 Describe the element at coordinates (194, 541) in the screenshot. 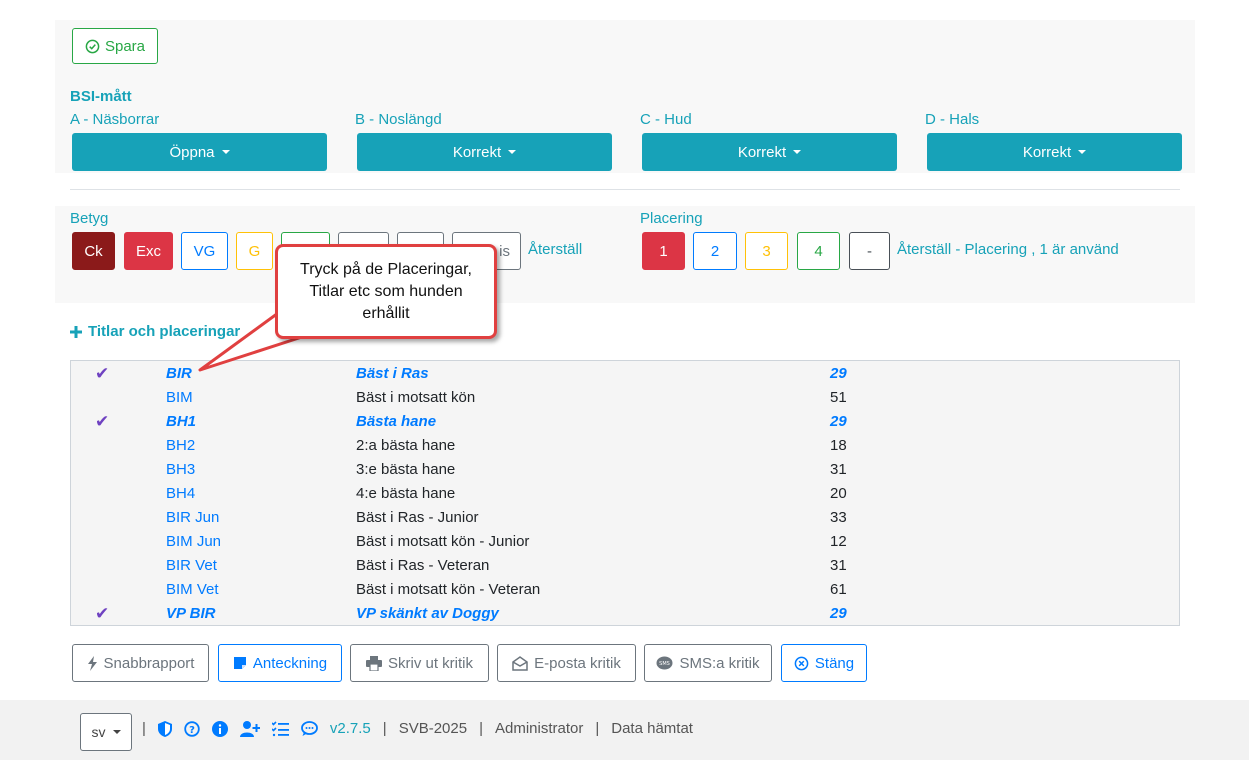

I see `title-code: BIM Jun` at that location.